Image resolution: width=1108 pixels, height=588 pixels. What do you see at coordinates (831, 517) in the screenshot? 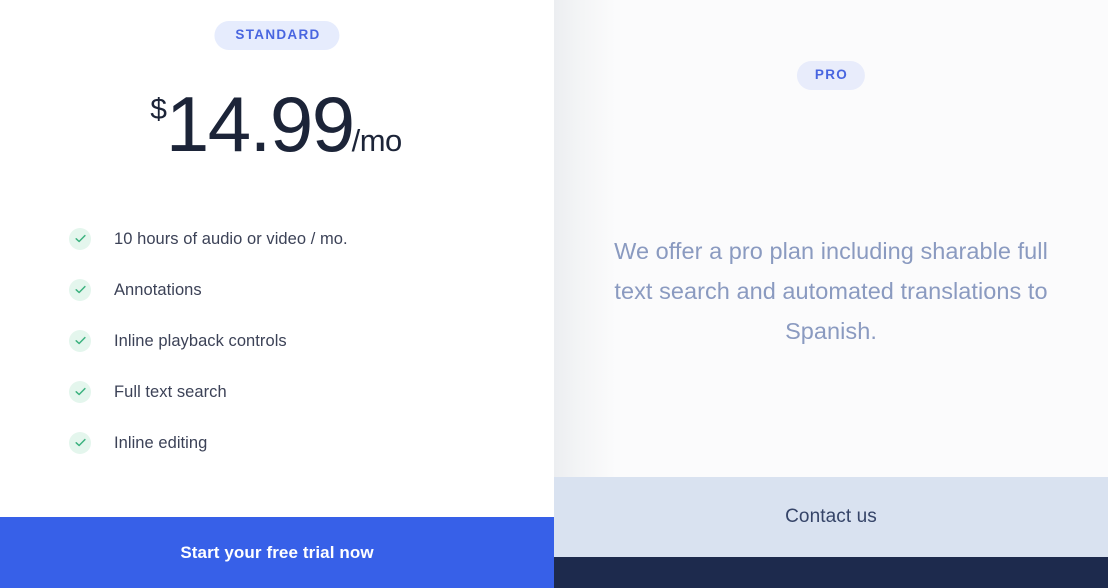
I see `contact-us-button: Contact us` at bounding box center [831, 517].